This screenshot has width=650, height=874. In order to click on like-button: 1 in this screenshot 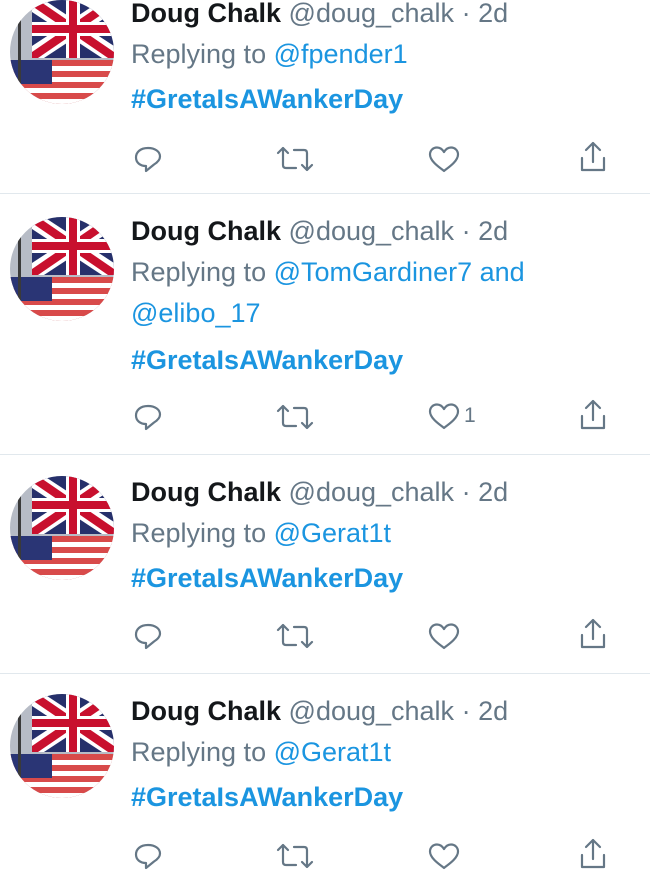, I will do `click(452, 416)`.